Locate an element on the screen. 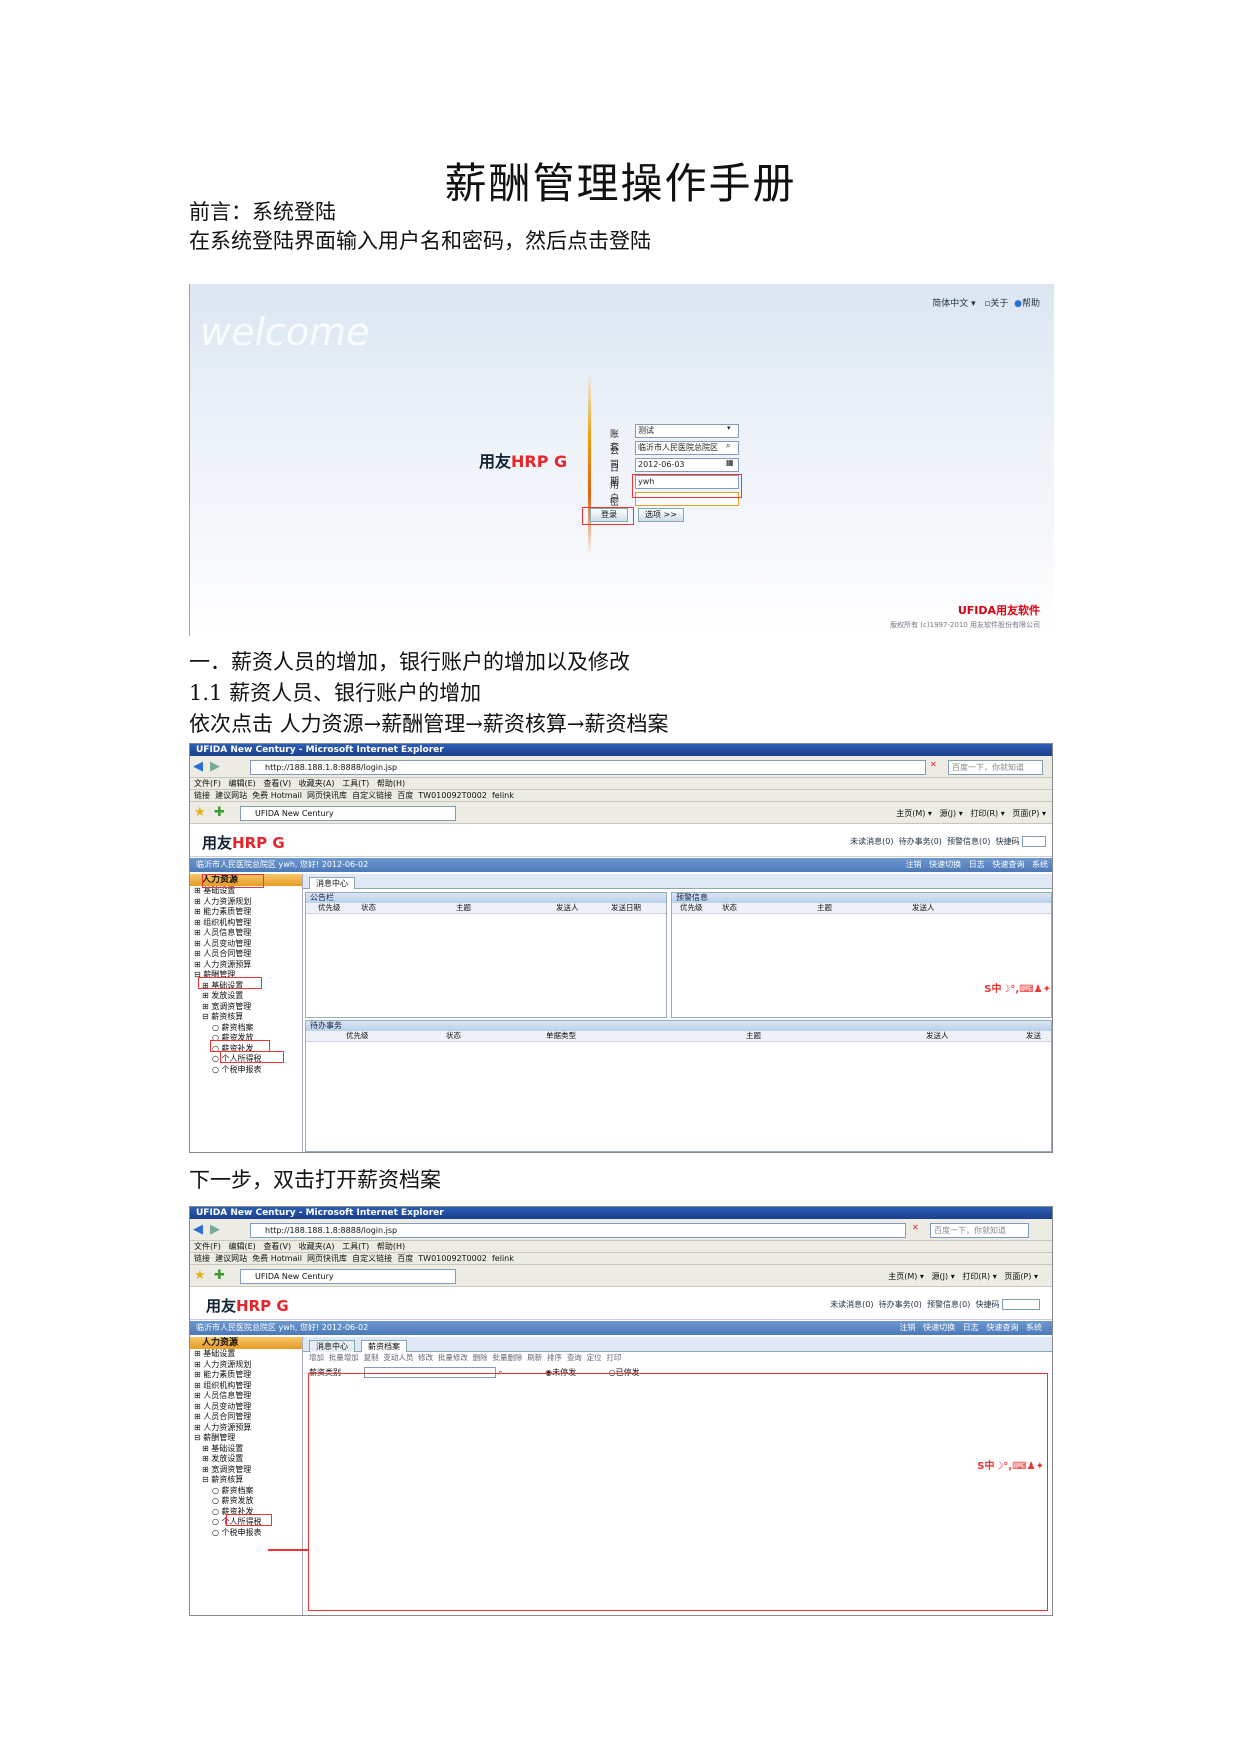 The height and width of the screenshot is (1754, 1241). help-link: 帮助 is located at coordinates (1031, 304).